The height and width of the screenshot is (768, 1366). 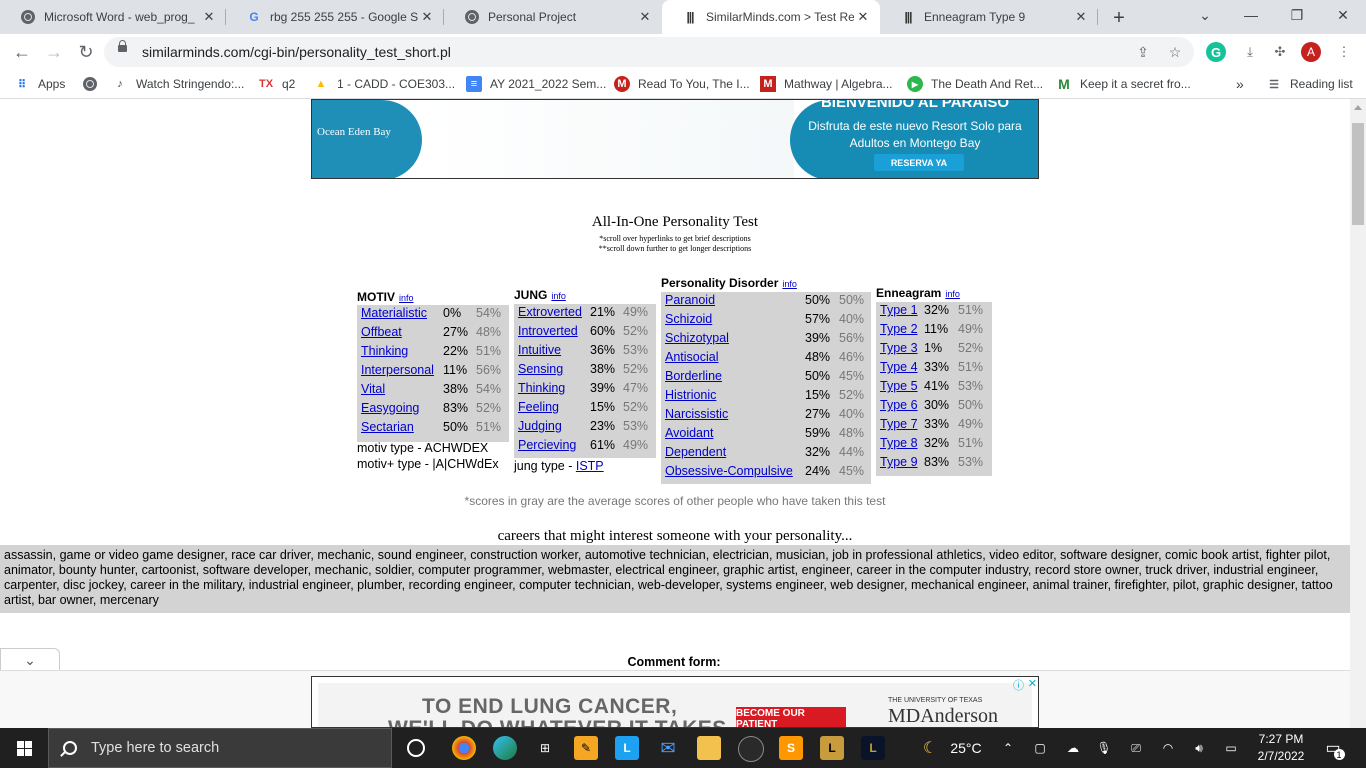 I want to click on bookmark-globe, so click(x=94, y=84).